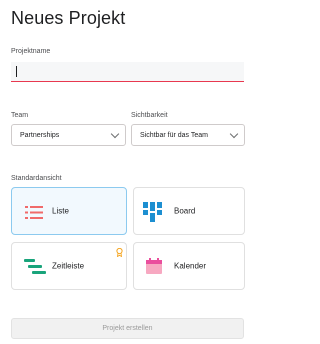  What do you see at coordinates (119, 252) in the screenshot?
I see `premium-icon` at bounding box center [119, 252].